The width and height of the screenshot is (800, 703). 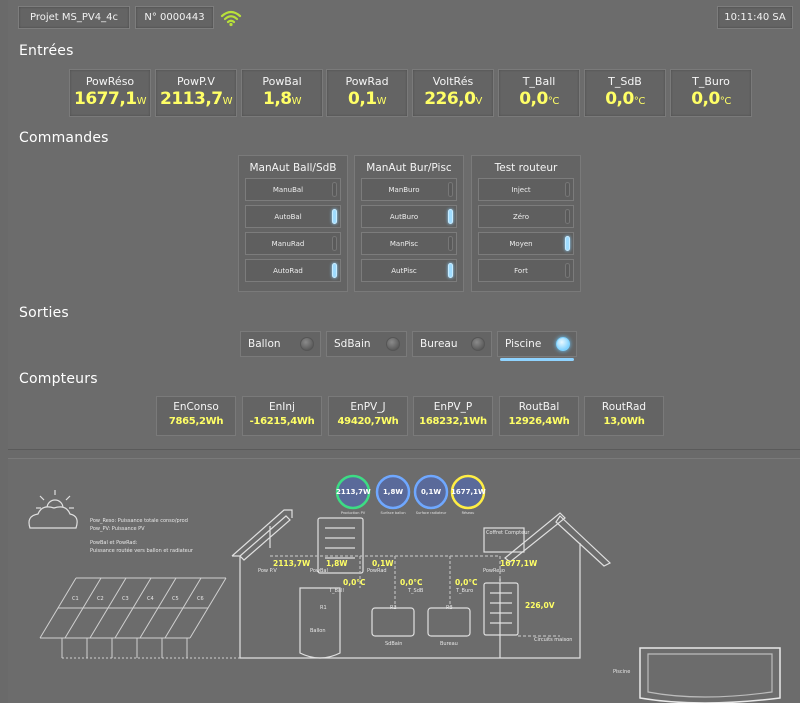 I want to click on schema-label-circuits: Circuits maison, so click(x=553, y=640).